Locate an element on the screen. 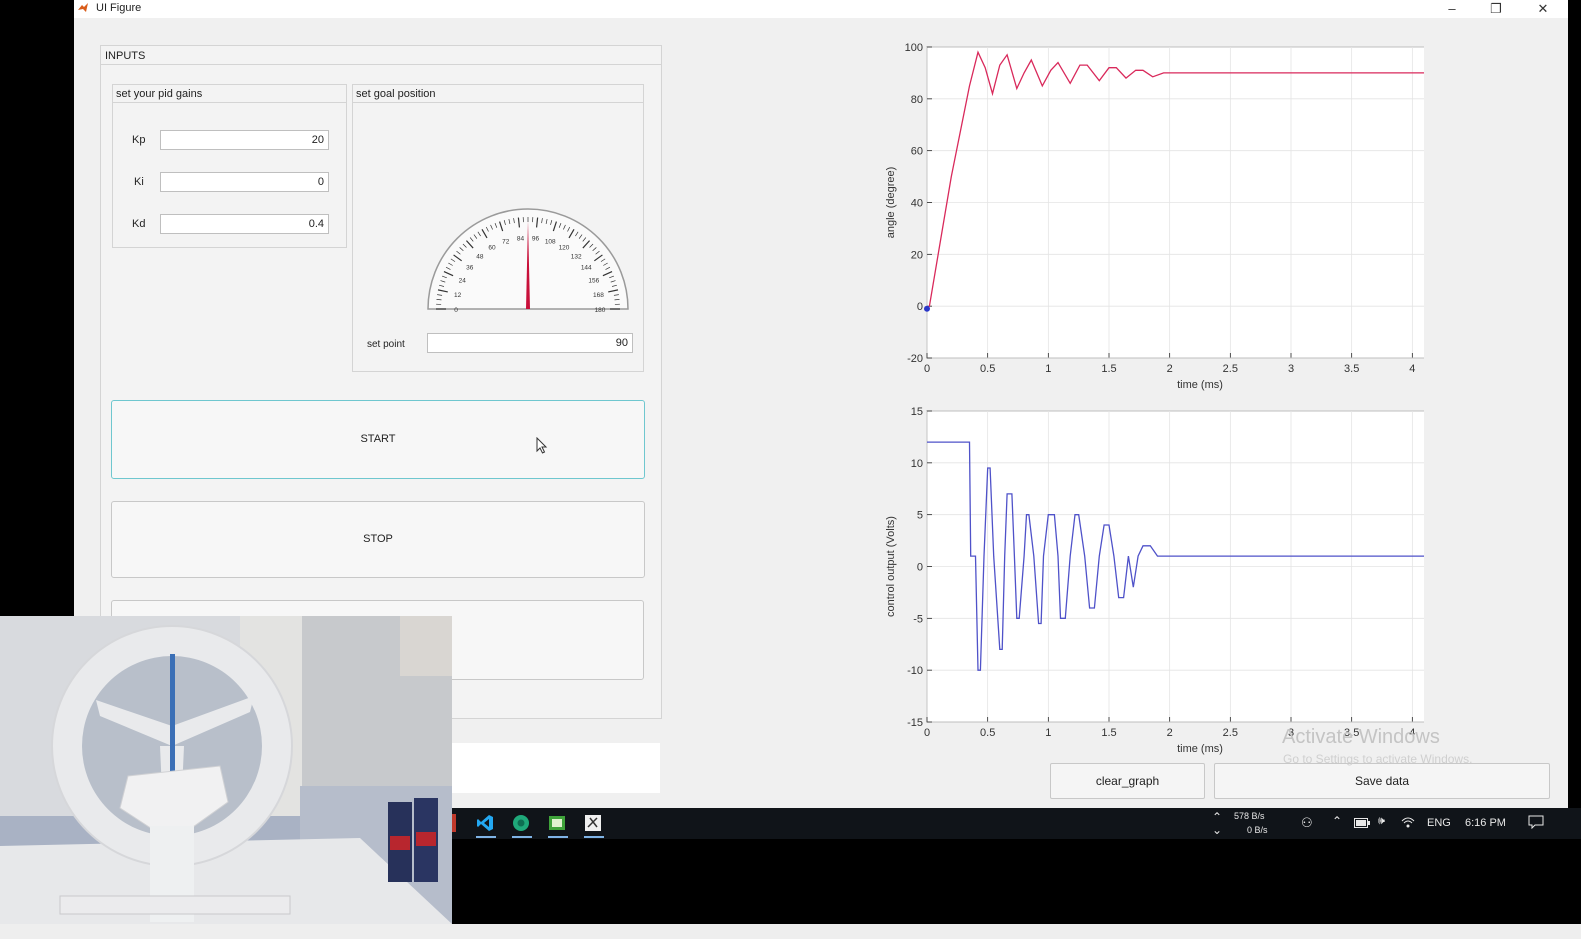 The height and width of the screenshot is (939, 1581). y-tick-label: 60 is located at coordinates (917, 152).